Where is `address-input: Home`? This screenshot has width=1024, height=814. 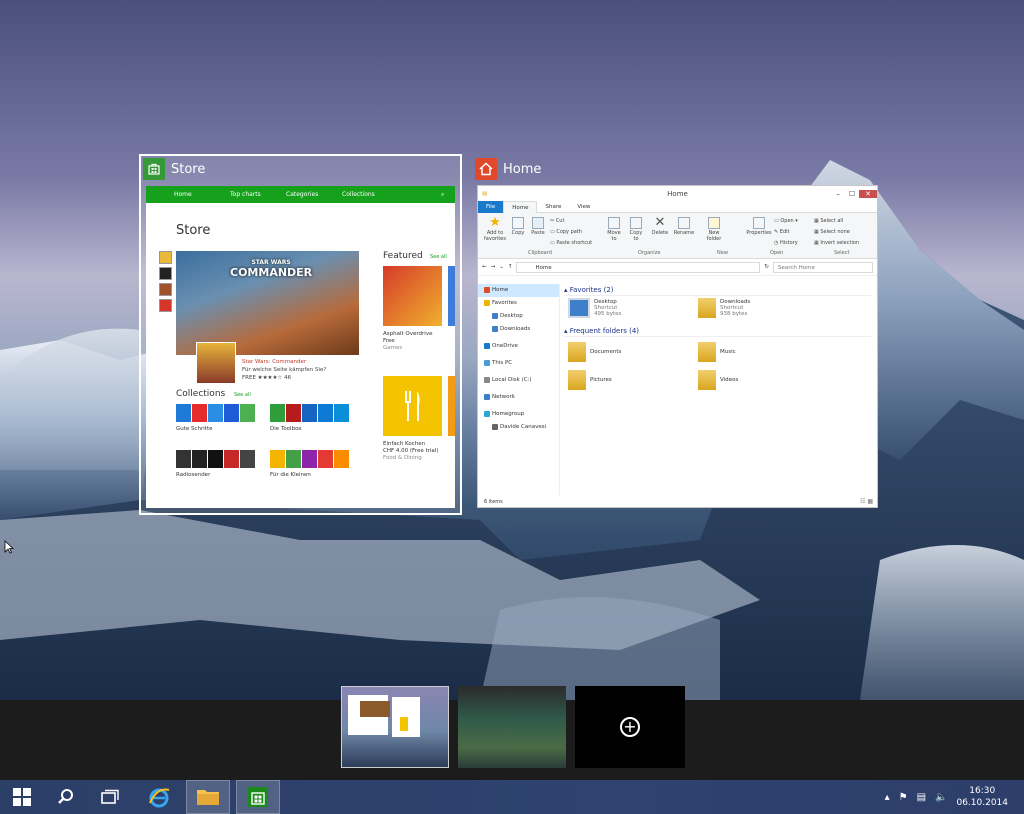
address-input: Home is located at coordinates (638, 267).